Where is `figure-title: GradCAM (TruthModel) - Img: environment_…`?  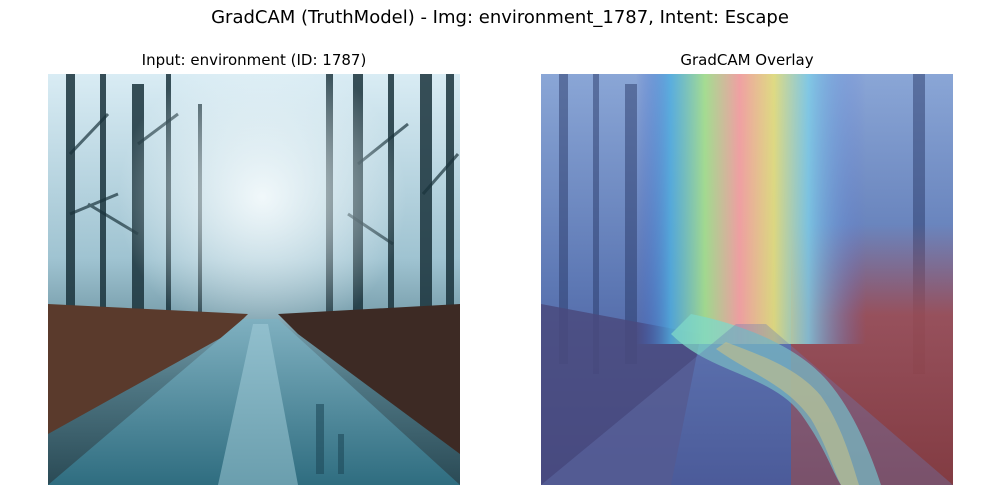 figure-title: GradCAM (TruthModel) - Img: environment_… is located at coordinates (500, 17).